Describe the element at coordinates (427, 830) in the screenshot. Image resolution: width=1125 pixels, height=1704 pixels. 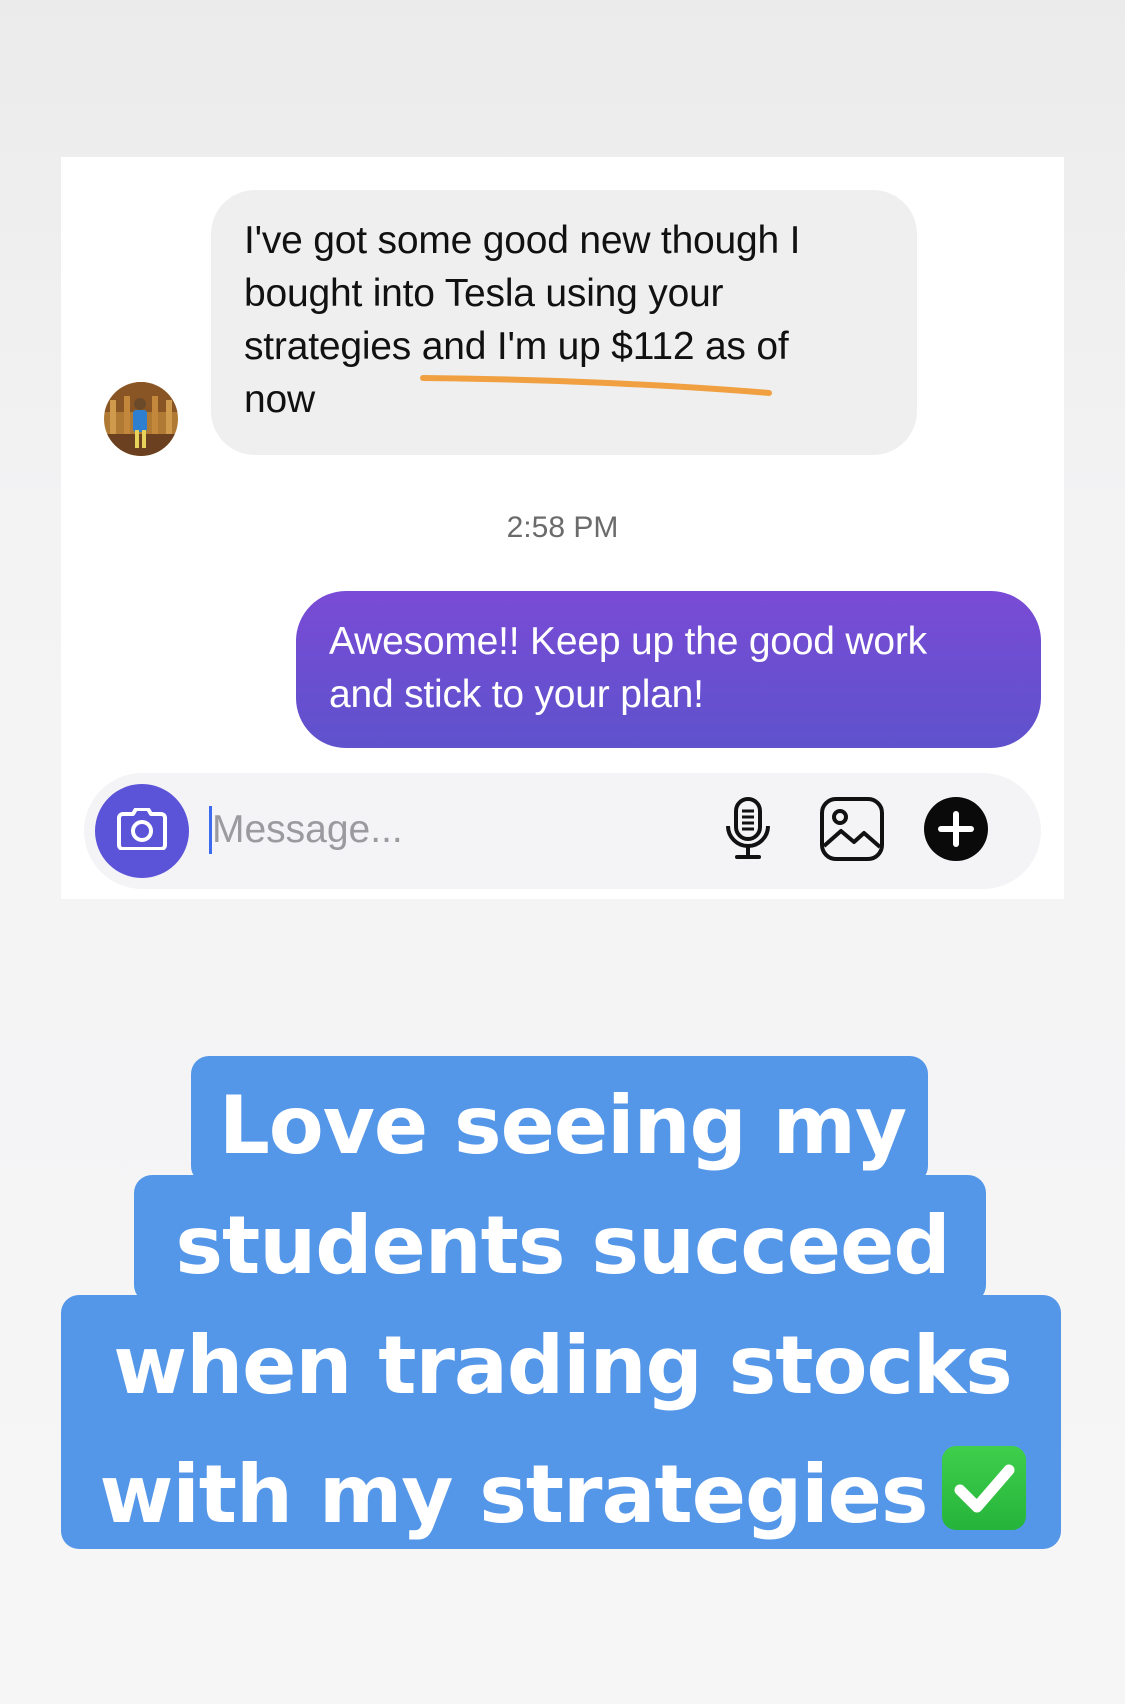
I see `message-input` at that location.